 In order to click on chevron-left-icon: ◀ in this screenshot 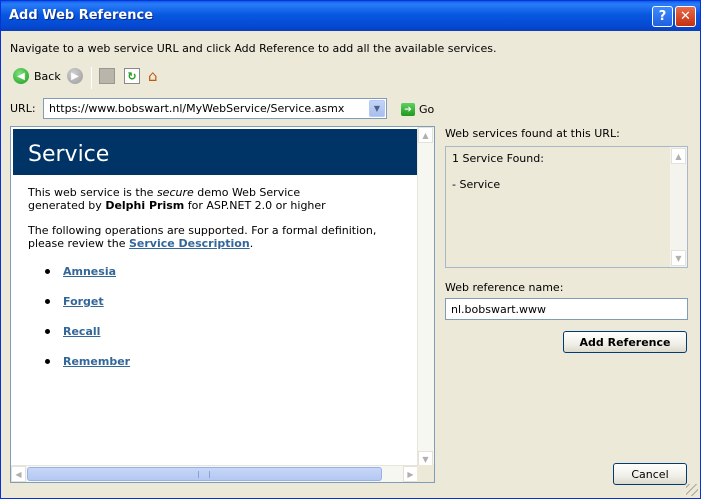, I will do `click(18, 474)`.